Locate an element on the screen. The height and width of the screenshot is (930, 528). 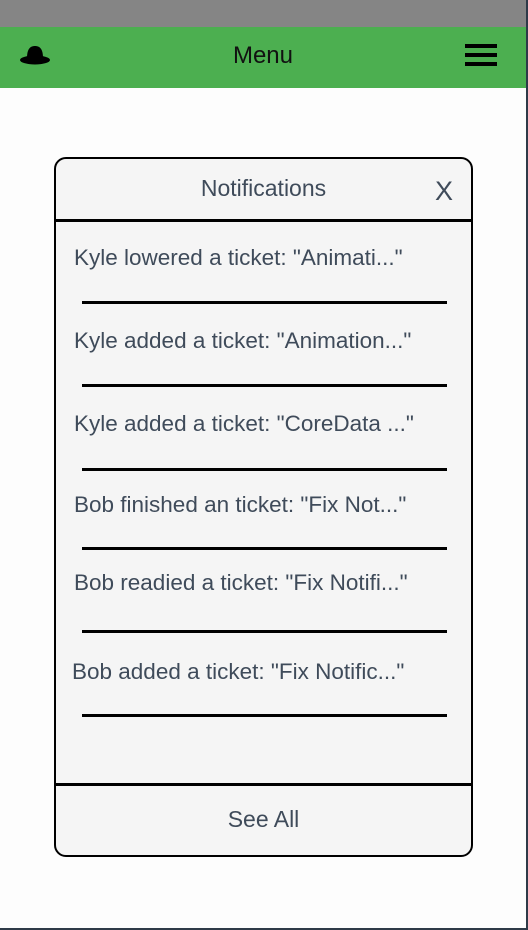
notification-text: Kyle added a ticket: "Animation..." is located at coordinates (243, 340).